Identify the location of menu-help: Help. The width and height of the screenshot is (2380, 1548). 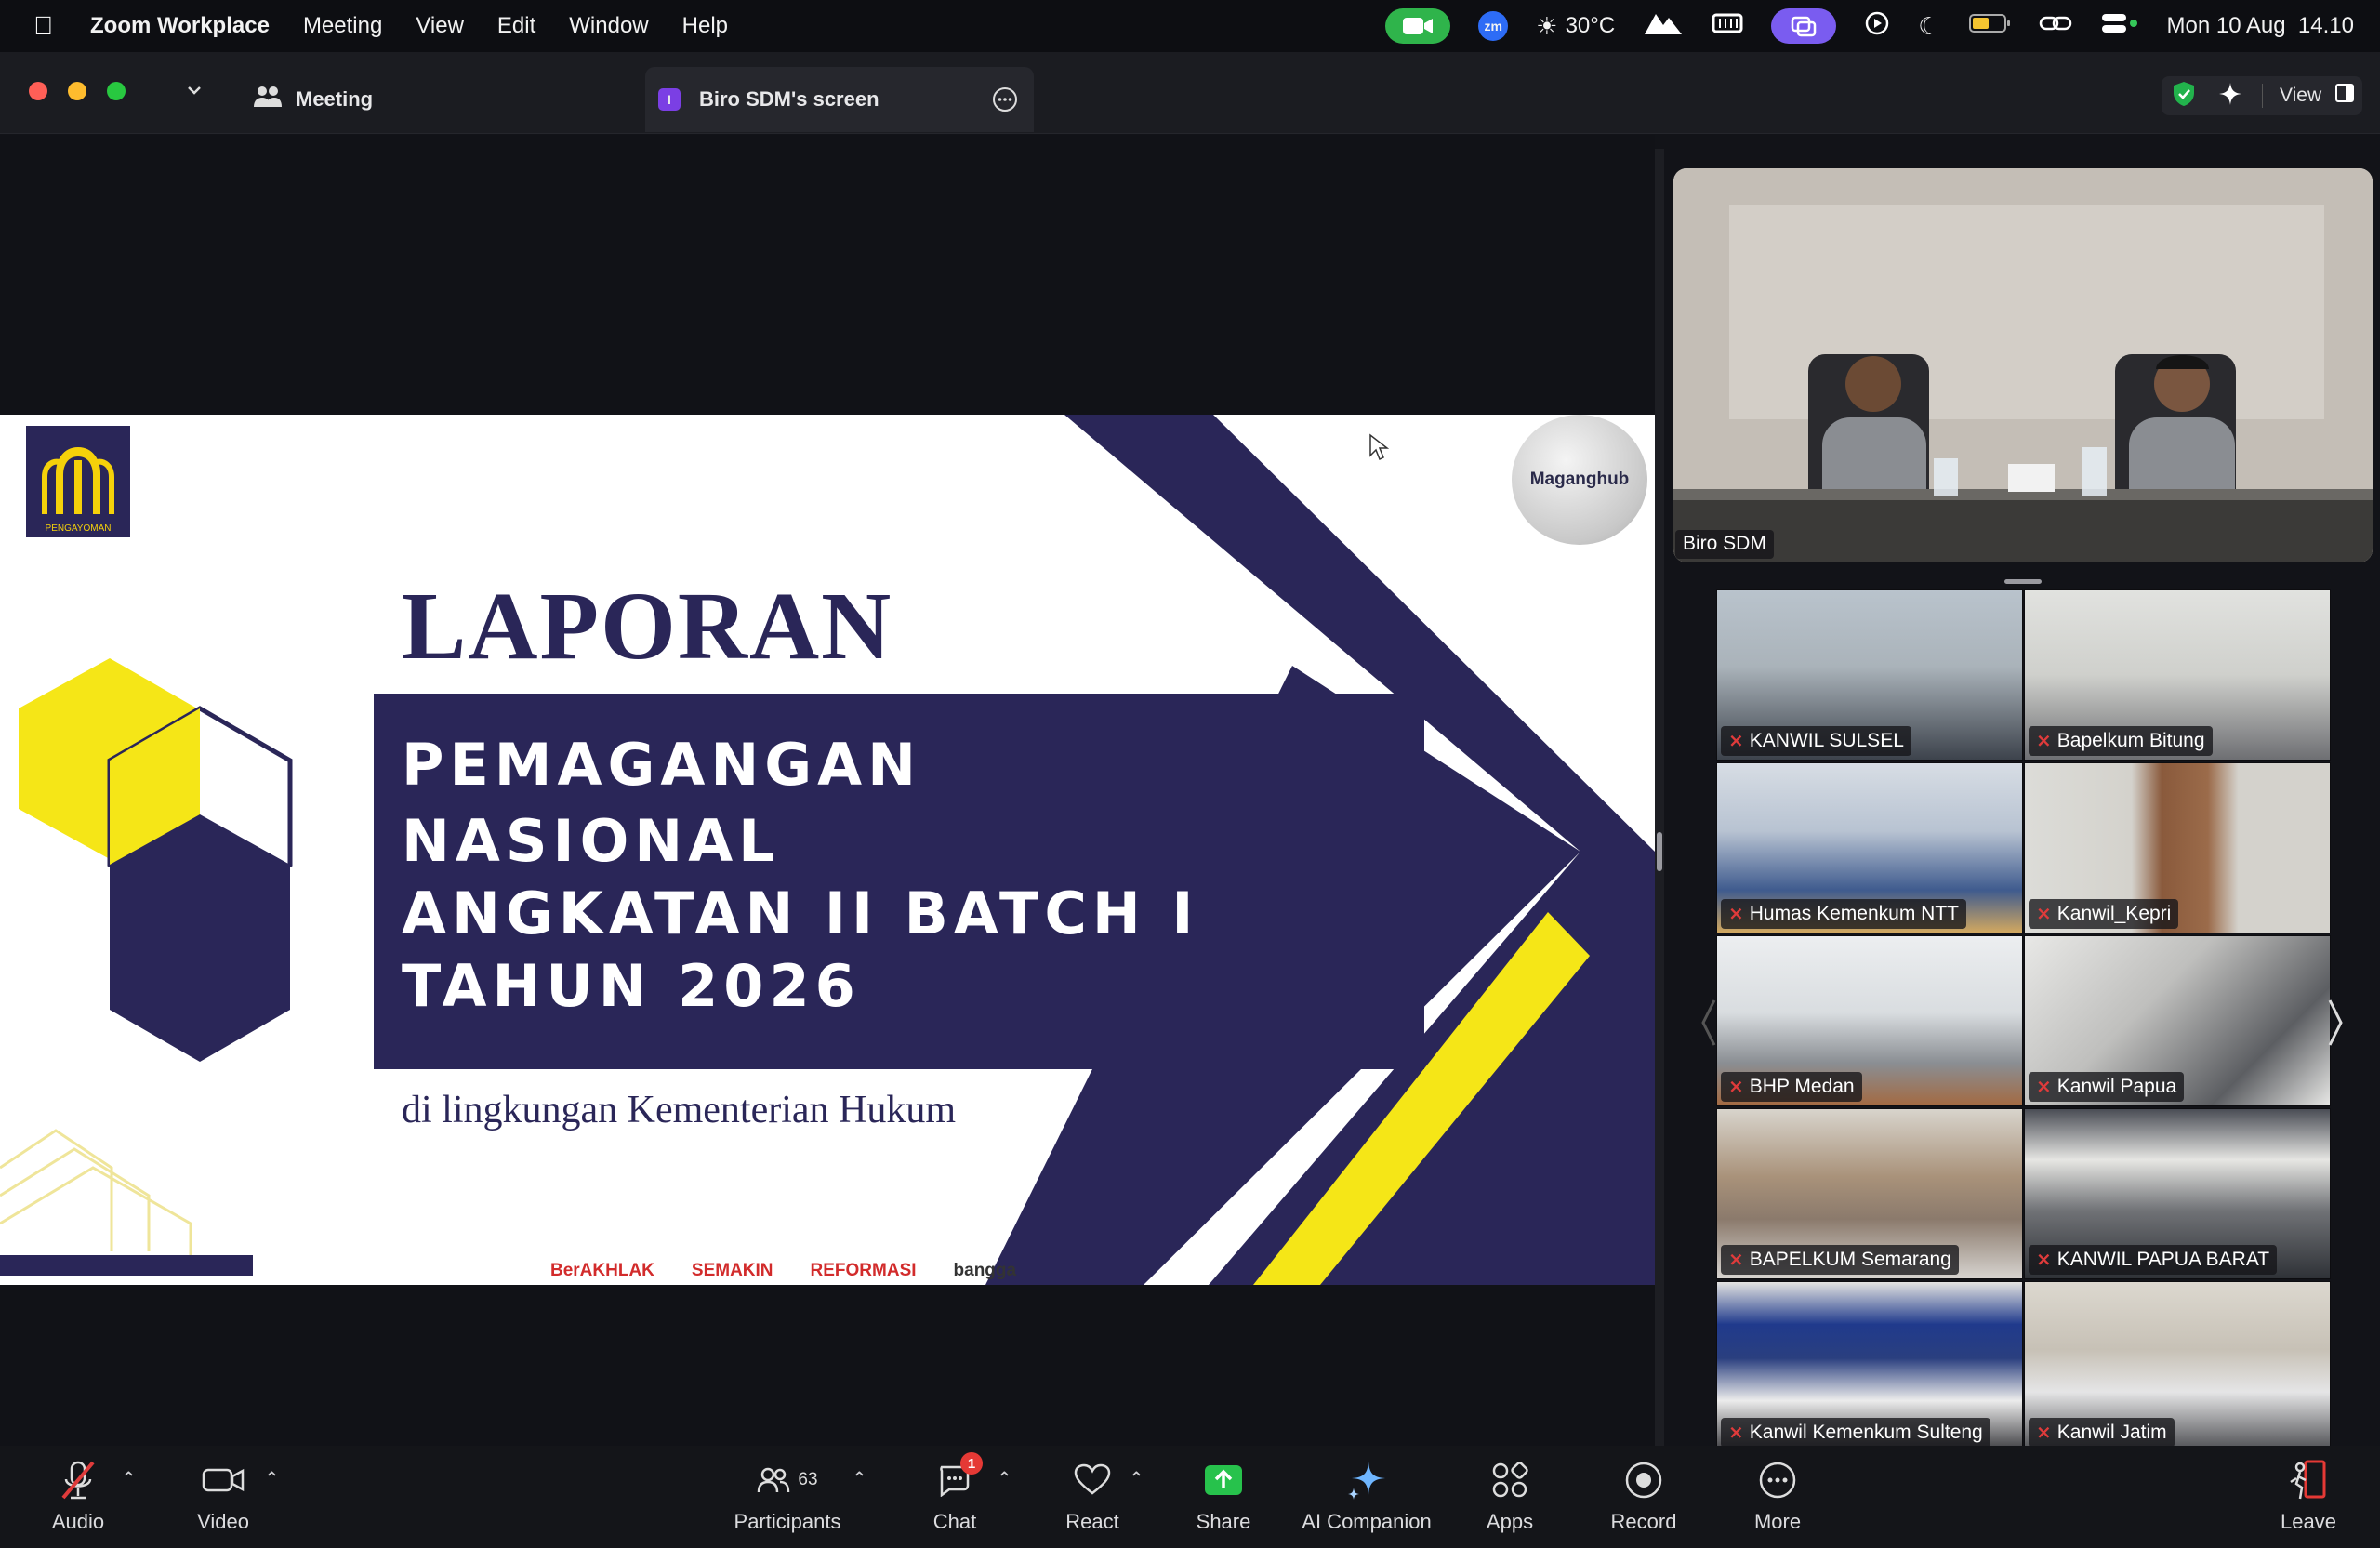
(705, 26).